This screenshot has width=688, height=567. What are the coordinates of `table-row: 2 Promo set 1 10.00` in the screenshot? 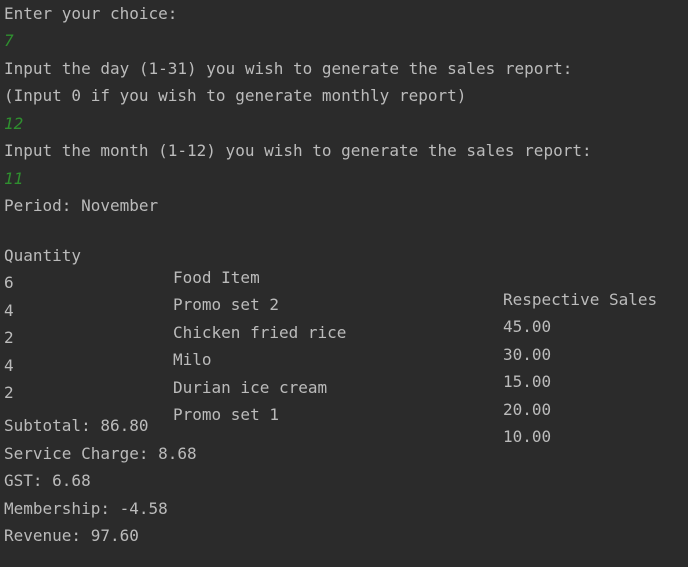 It's located at (344, 403).